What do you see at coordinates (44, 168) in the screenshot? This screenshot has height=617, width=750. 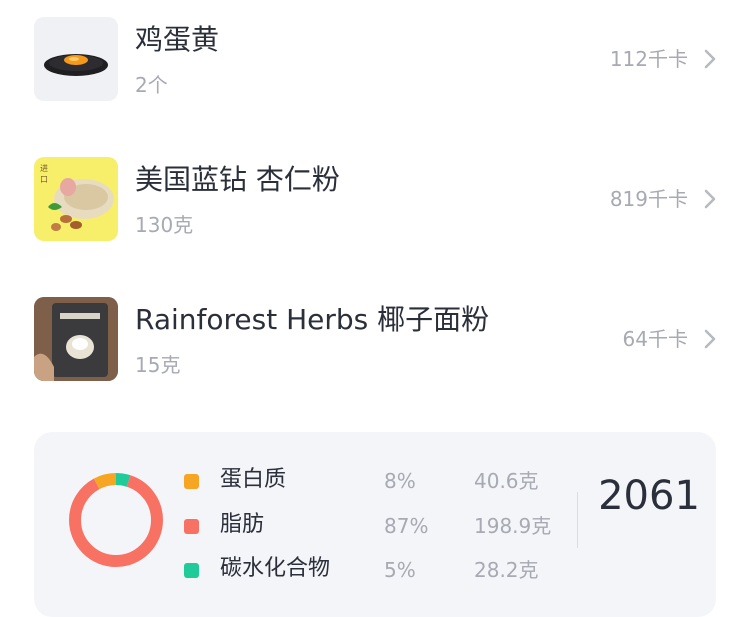 I see `svg-text: 进` at bounding box center [44, 168].